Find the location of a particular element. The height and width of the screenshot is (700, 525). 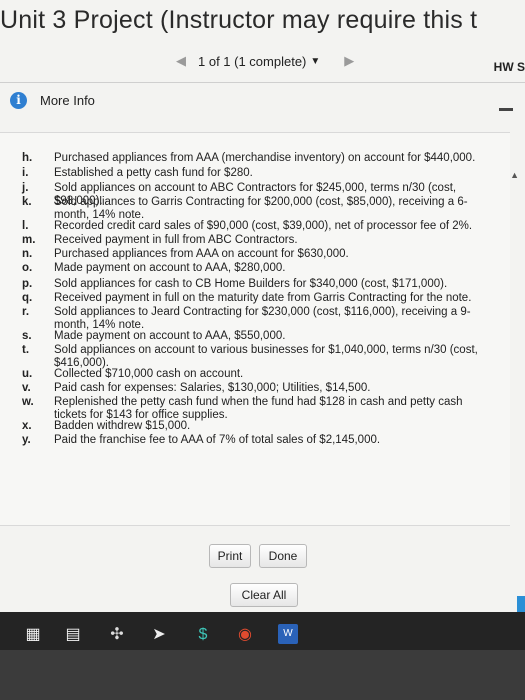

item-key: s. is located at coordinates (27, 336).